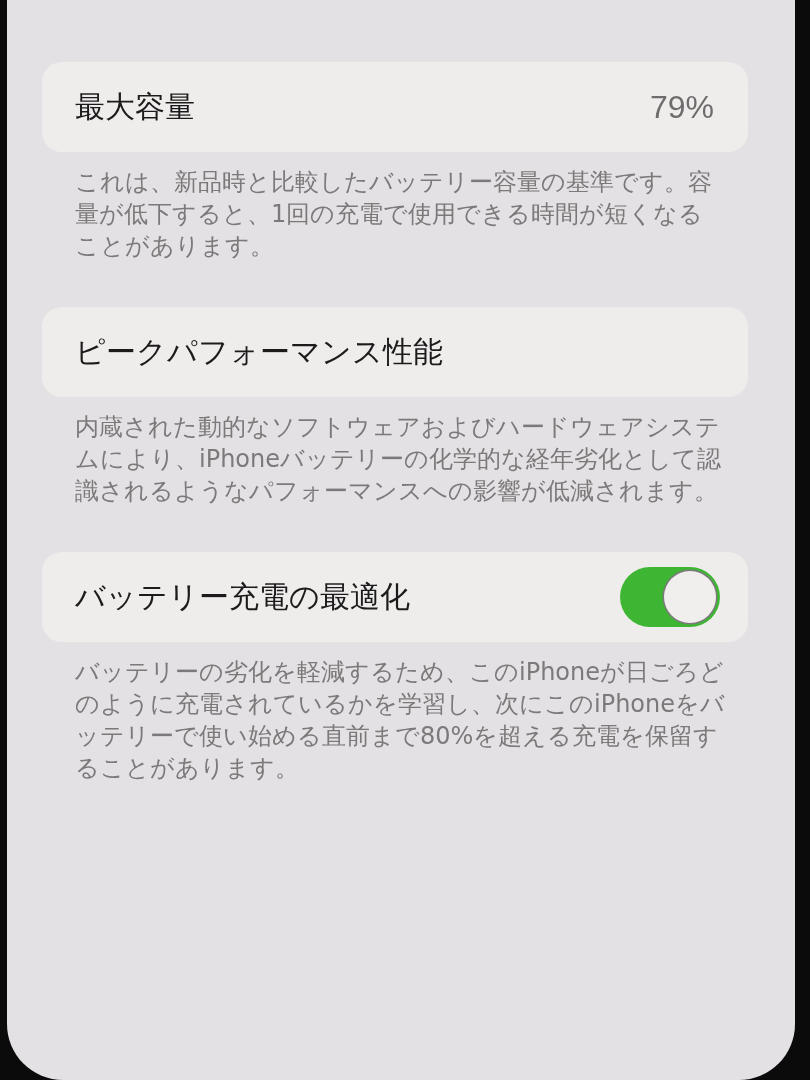 The height and width of the screenshot is (1080, 810). Describe the element at coordinates (135, 106) in the screenshot. I see `setting-title: 最大容量` at that location.